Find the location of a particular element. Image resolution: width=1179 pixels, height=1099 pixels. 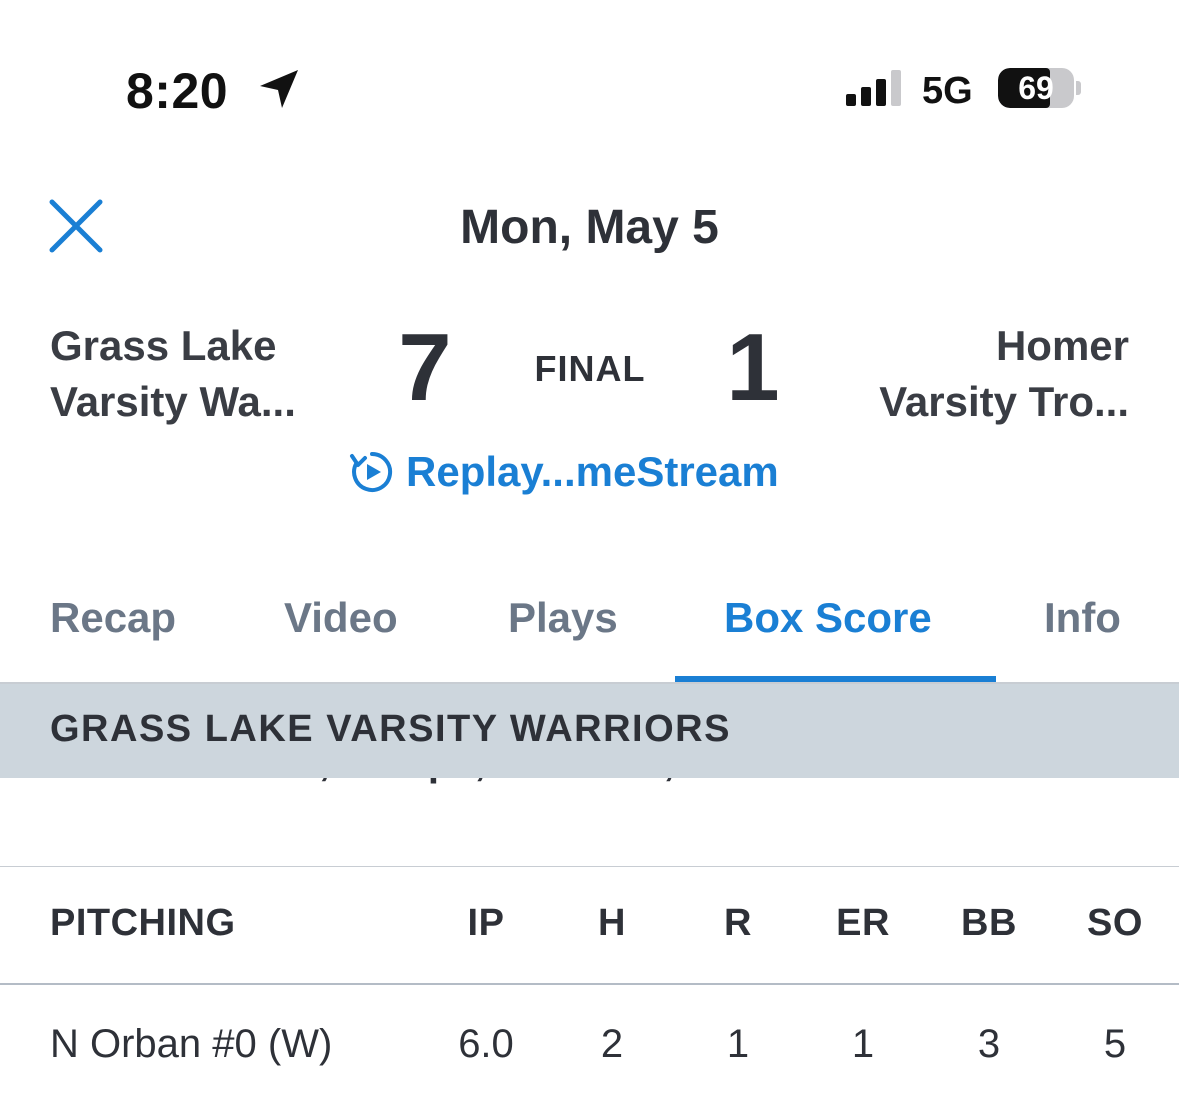

tab-recap: Recap is located at coordinates (113, 618).